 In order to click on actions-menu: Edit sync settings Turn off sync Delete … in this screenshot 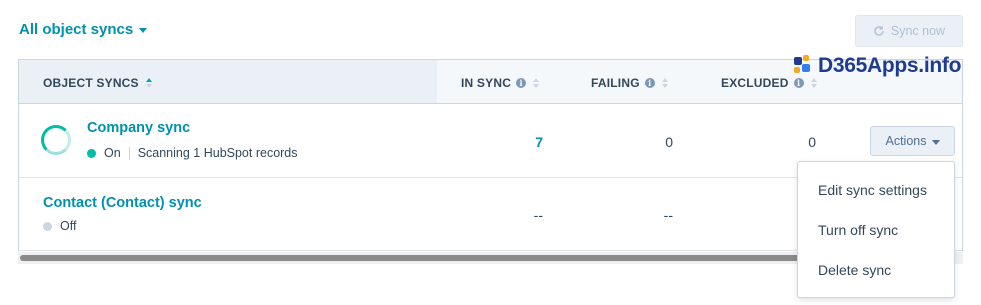, I will do `click(876, 229)`.